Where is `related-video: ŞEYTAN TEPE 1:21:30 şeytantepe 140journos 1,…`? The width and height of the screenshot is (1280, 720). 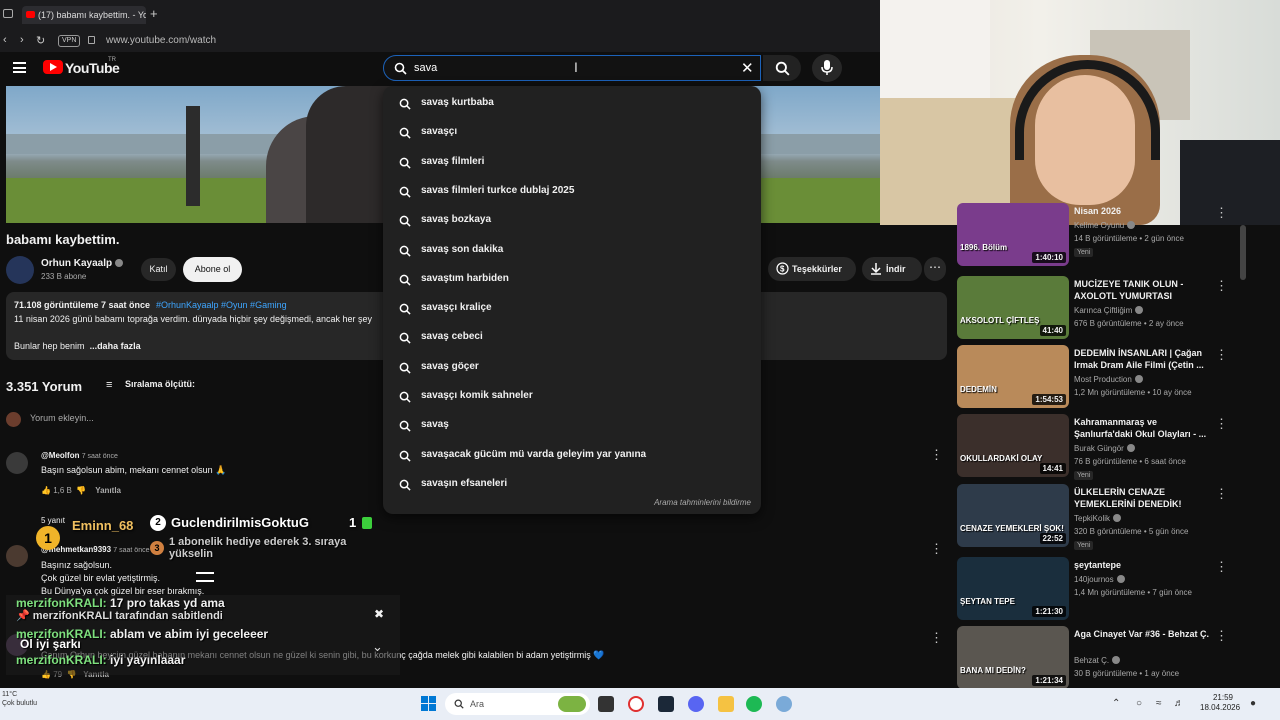 related-video: ŞEYTAN TEPE 1:21:30 şeytantepe 140journos 1,… is located at coordinates (1097, 590).